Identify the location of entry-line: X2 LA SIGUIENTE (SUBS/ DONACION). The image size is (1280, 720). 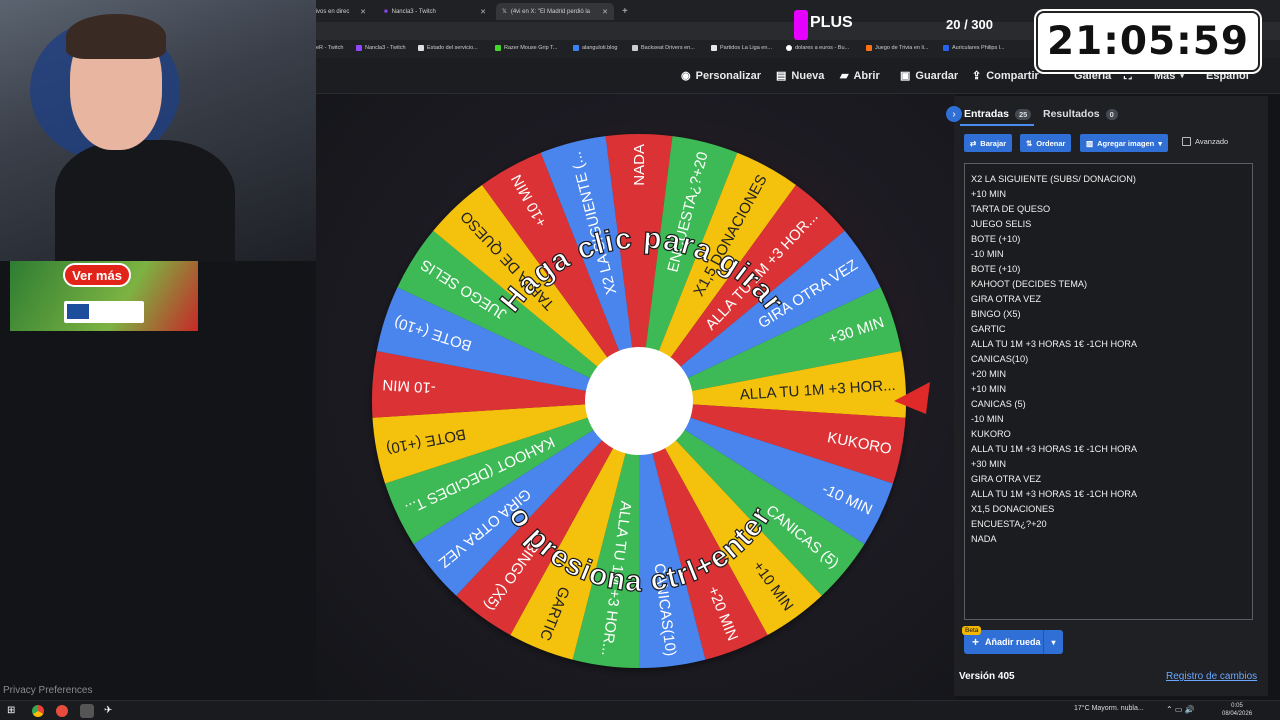
(1108, 179).